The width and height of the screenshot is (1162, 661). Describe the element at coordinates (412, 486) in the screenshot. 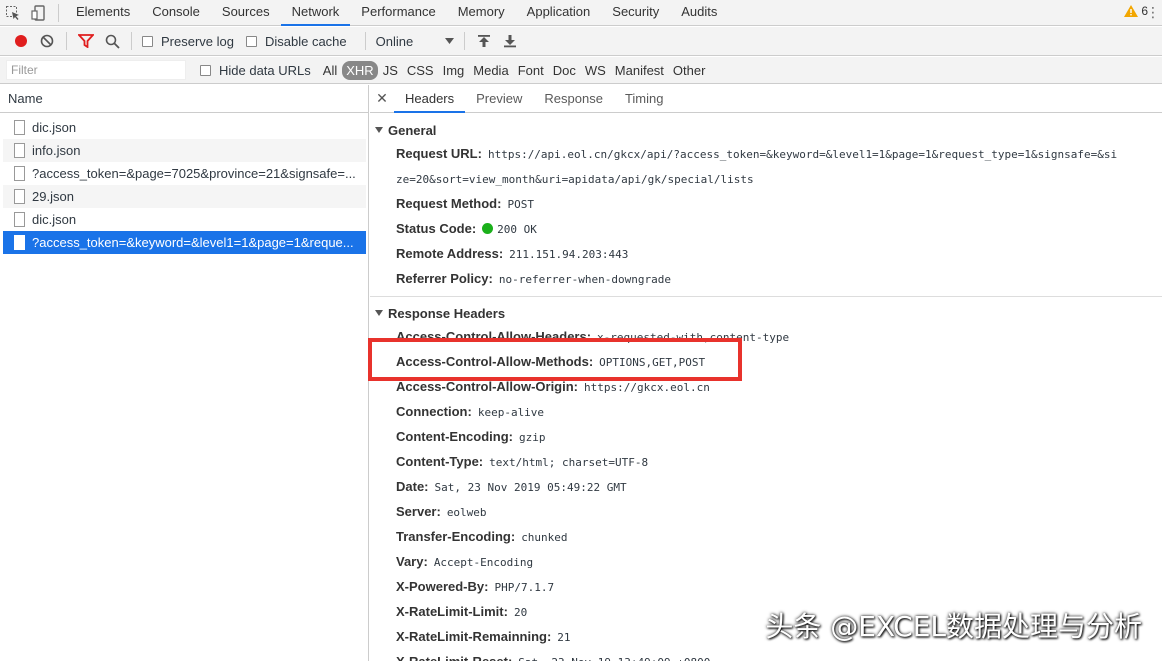

I see `header-name: Date:` at that location.